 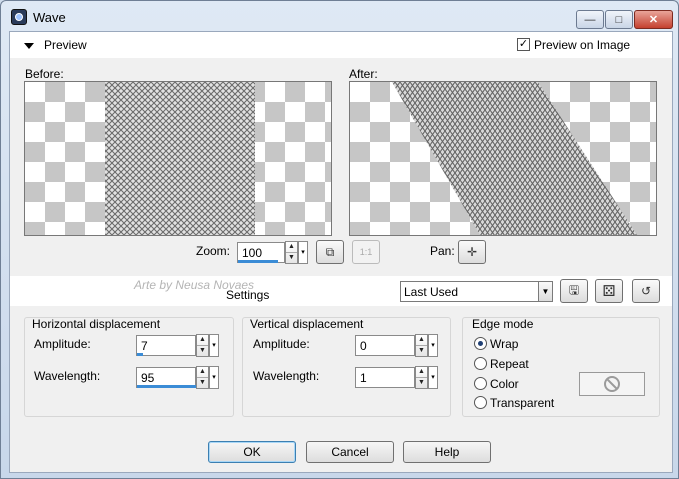 I want to click on h-amplitude-spinner: ▲ ▼, so click(x=202, y=345).